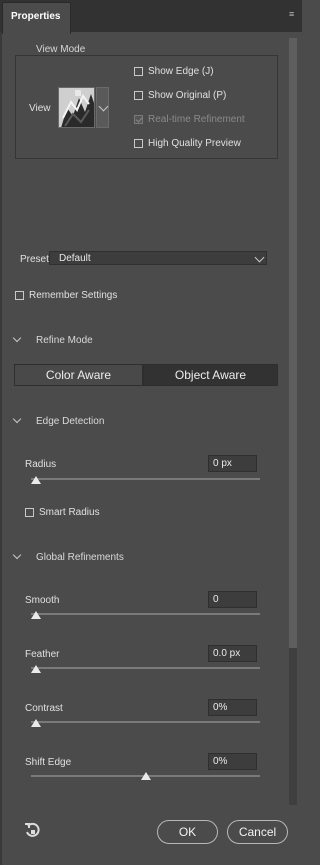 This screenshot has width=320, height=865. Describe the element at coordinates (69, 512) in the screenshot. I see `smart-radius-label: Smart Radius` at that location.